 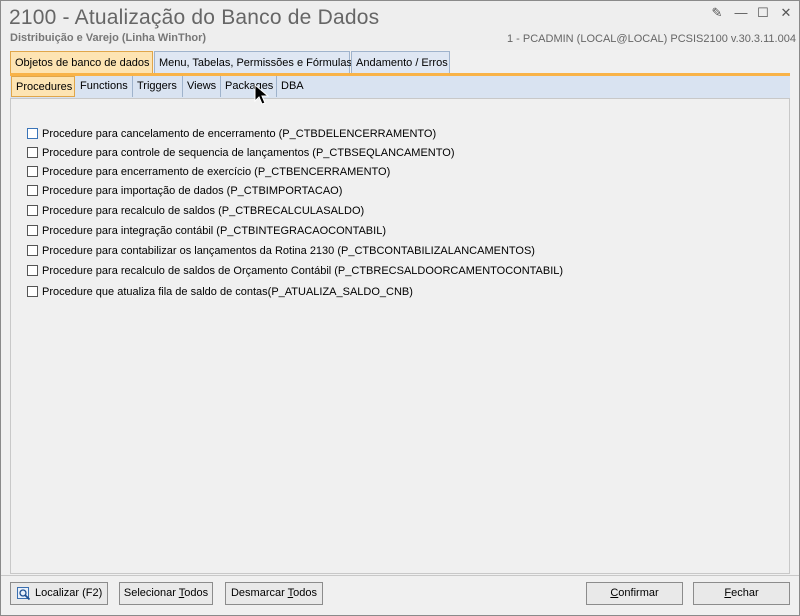 I want to click on selecionar-todos-button: Selecionar Todos, so click(x=166, y=593).